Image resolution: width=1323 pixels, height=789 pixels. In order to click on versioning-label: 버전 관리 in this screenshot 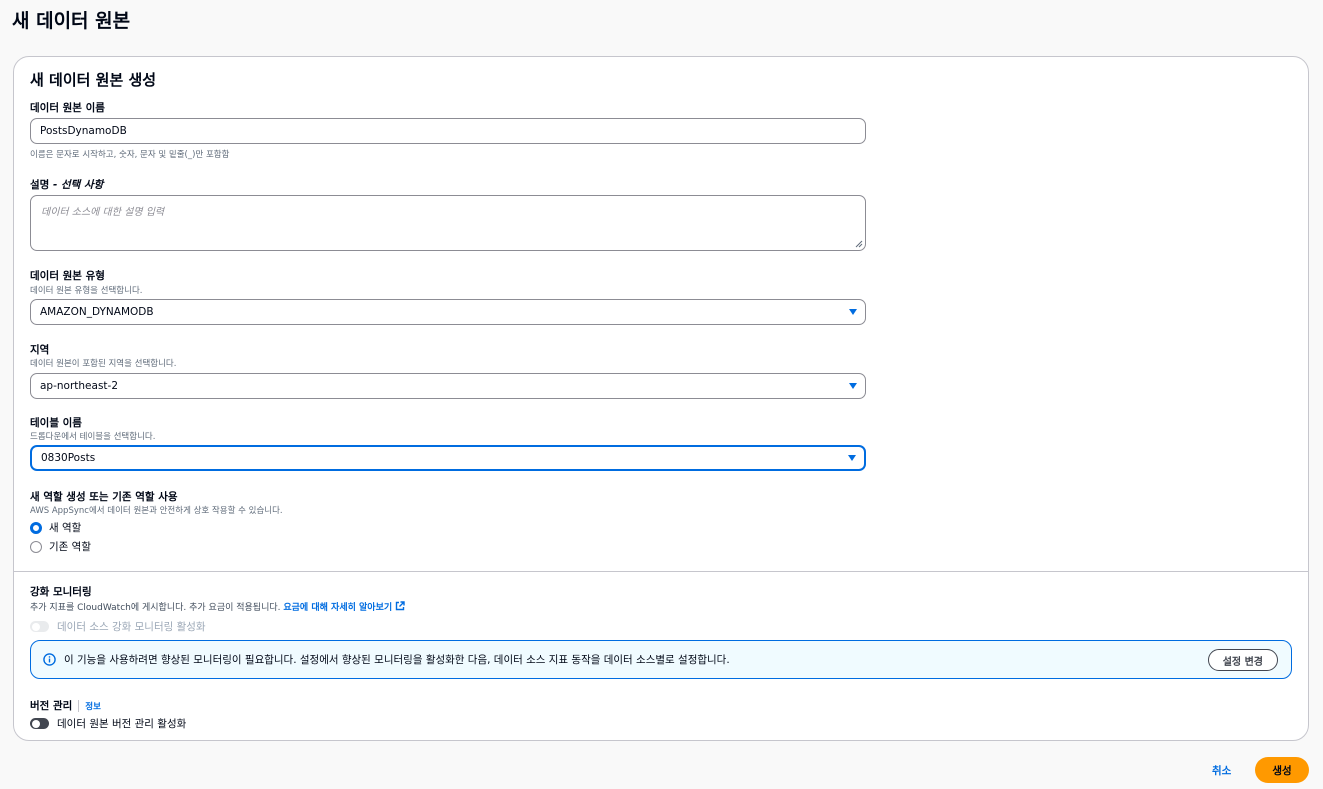, I will do `click(51, 706)`.